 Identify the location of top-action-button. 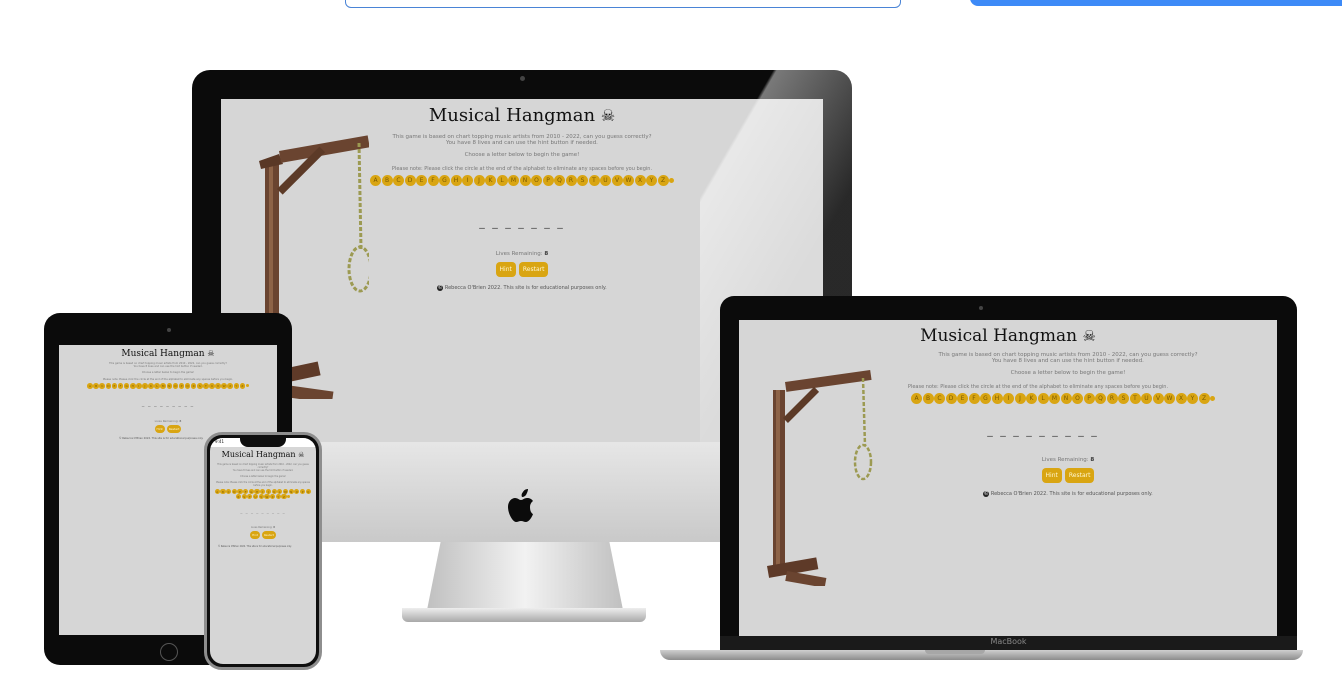
(1156, 3).